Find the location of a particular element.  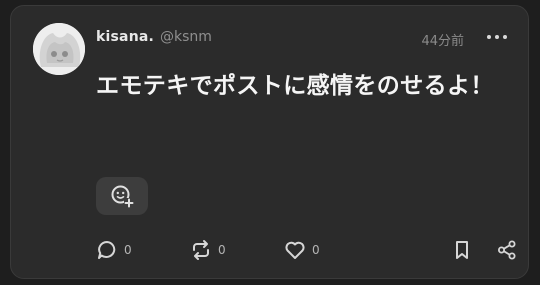

more-horizontal-icon is located at coordinates (497, 37).